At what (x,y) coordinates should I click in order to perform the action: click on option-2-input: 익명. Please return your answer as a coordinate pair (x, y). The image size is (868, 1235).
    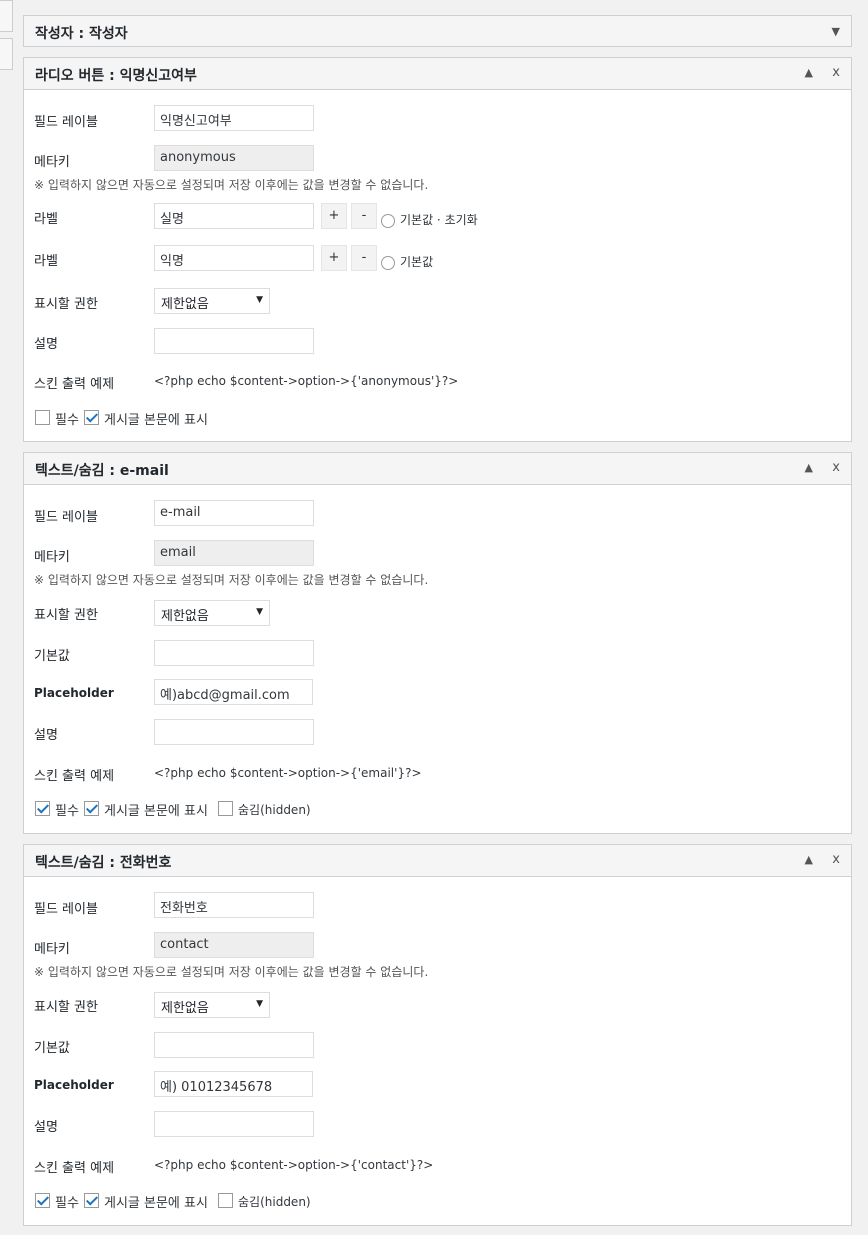
    Looking at the image, I should click on (234, 258).